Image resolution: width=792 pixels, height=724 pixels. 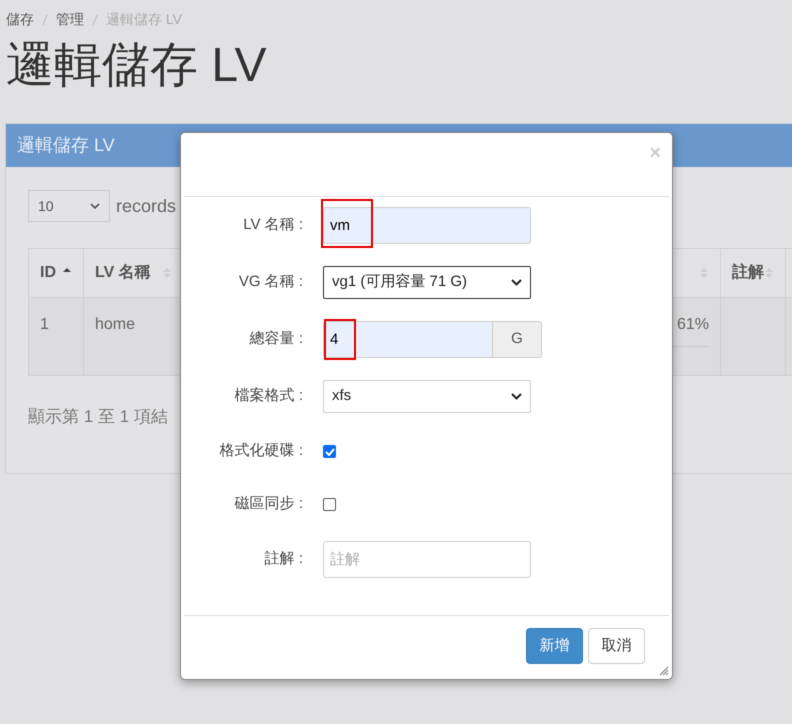 What do you see at coordinates (616, 646) in the screenshot?
I see `cancel-button: 取消` at bounding box center [616, 646].